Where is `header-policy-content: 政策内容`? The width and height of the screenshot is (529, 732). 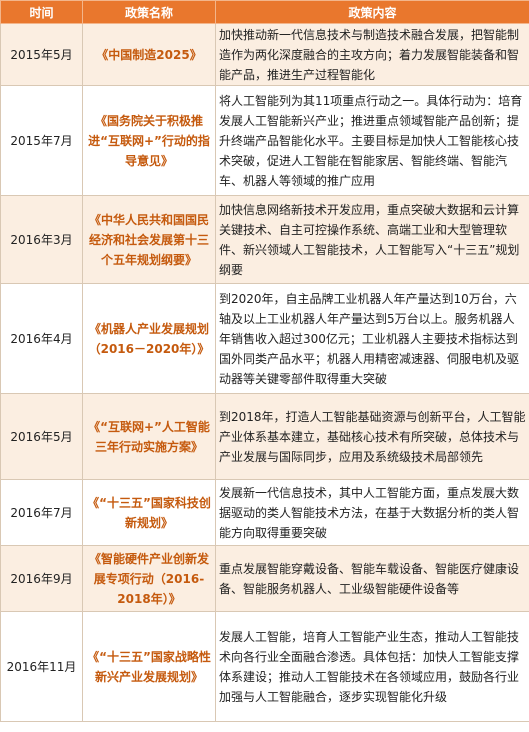 header-policy-content: 政策内容 is located at coordinates (372, 12).